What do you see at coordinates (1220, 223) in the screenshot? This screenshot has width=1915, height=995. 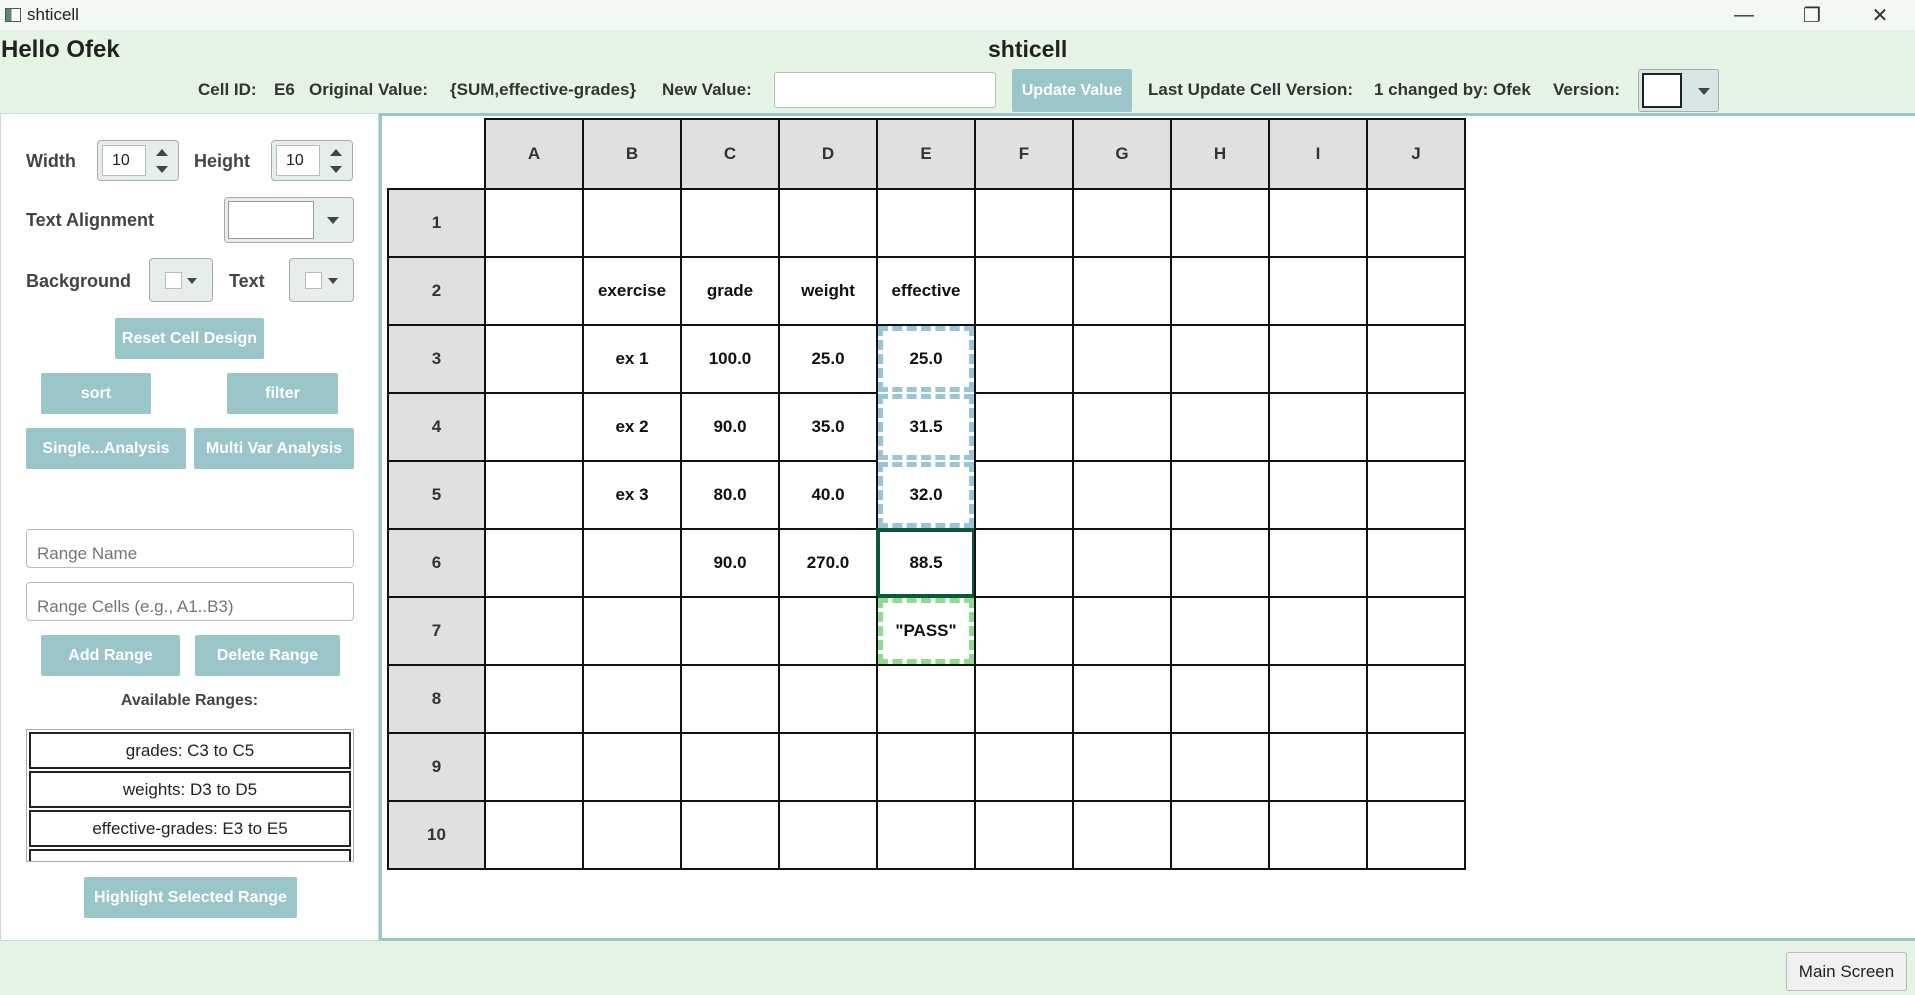 I see `cell-h1` at bounding box center [1220, 223].